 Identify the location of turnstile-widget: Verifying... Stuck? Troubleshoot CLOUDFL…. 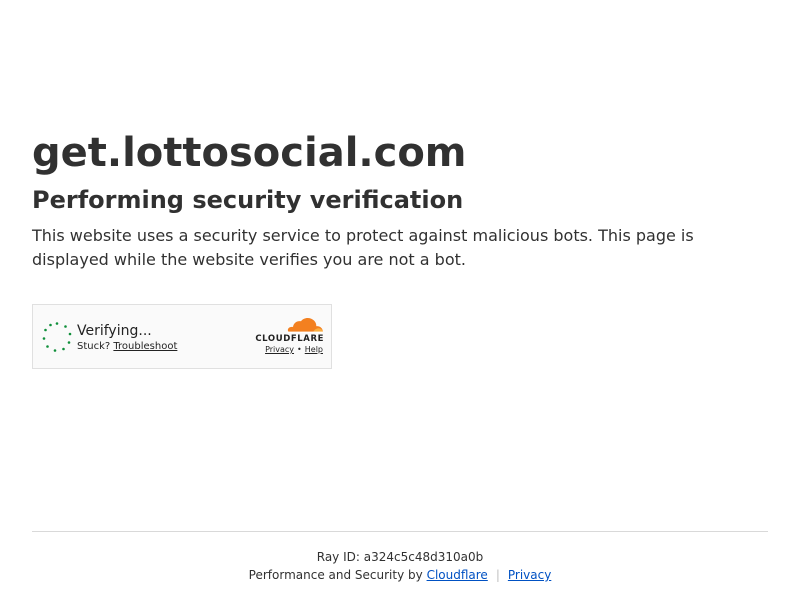
(182, 336).